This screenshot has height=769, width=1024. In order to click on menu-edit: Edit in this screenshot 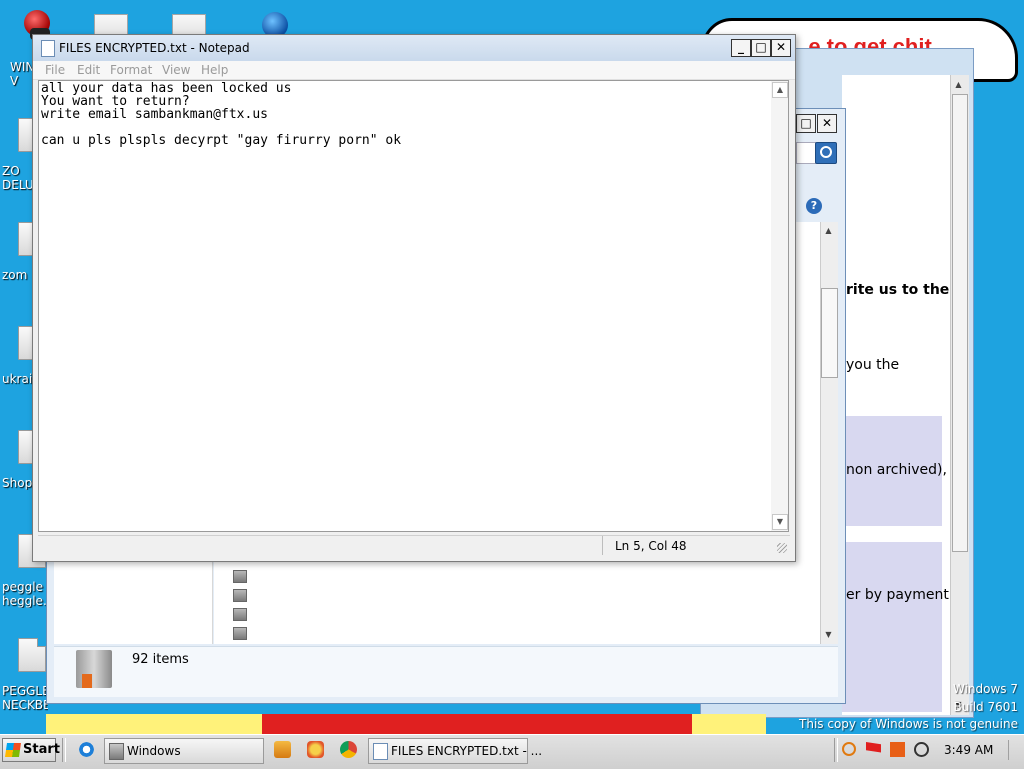, I will do `click(88, 70)`.